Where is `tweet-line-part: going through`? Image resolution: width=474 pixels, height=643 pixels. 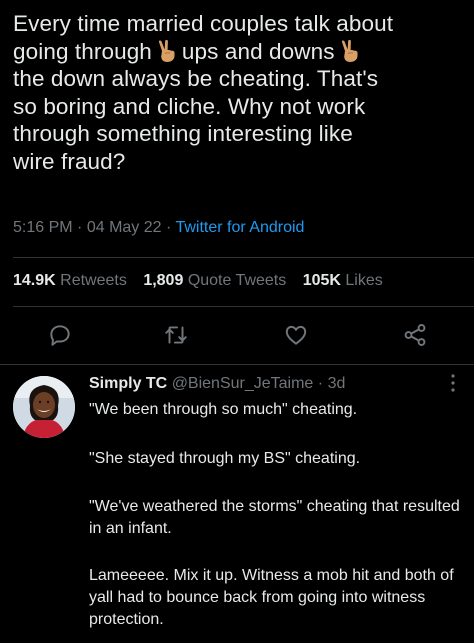 tweet-line-part: going through is located at coordinates (82, 51).